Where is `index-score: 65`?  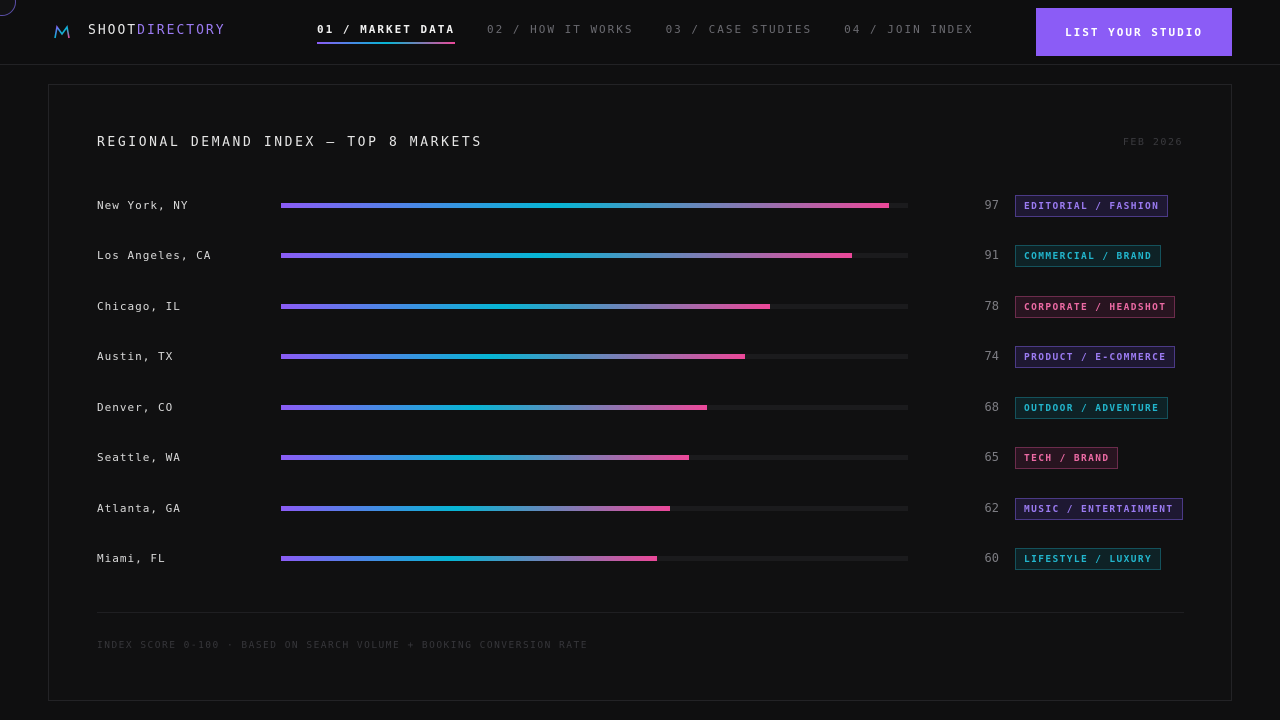
index-score: 65 is located at coordinates (991, 457).